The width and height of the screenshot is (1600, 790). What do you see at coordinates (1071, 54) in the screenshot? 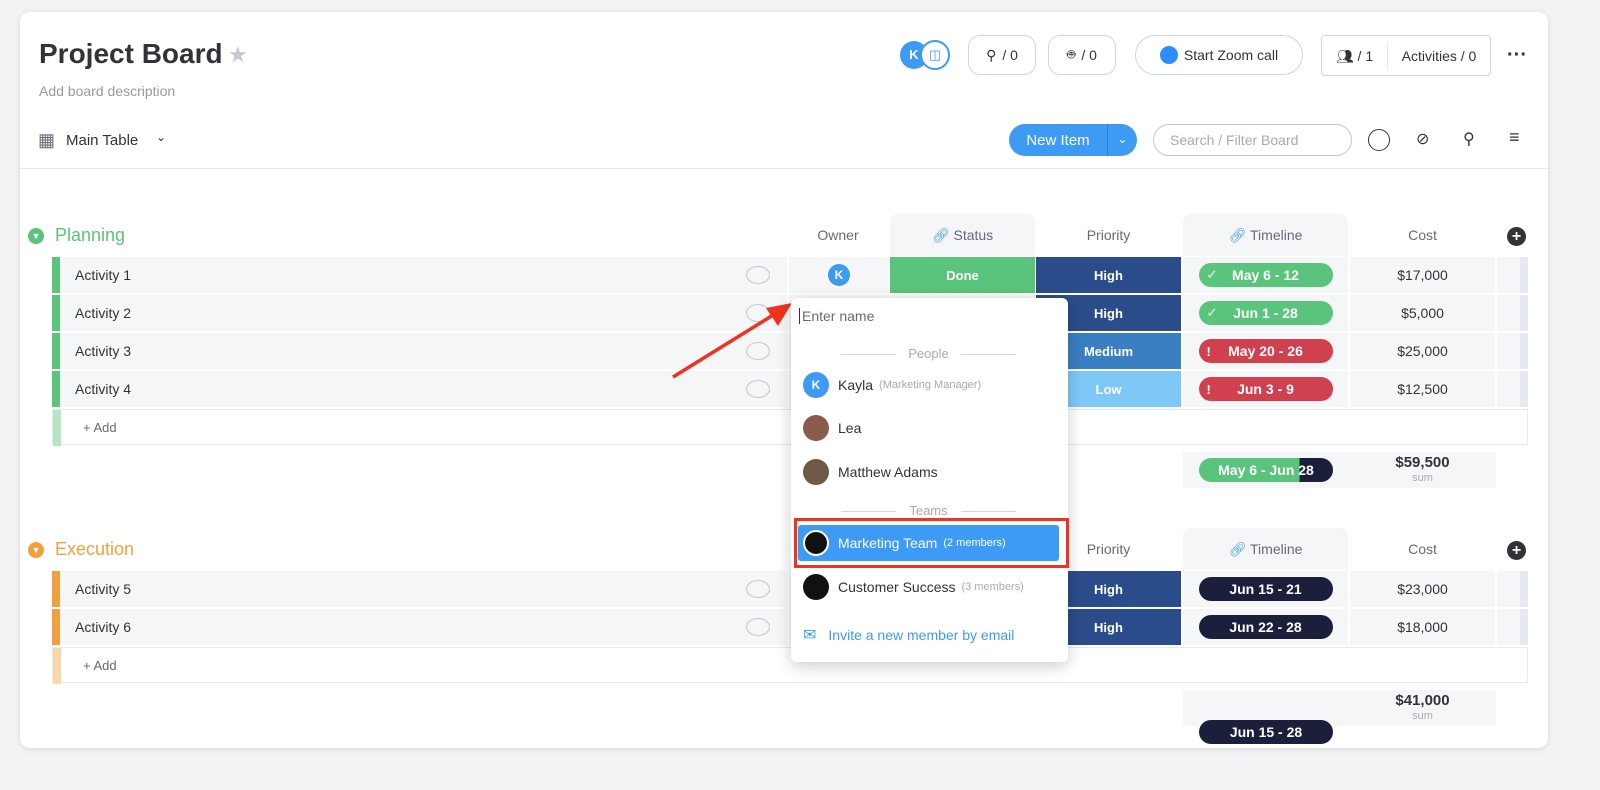
I see `robot-icon: 🤖︎` at bounding box center [1071, 54].